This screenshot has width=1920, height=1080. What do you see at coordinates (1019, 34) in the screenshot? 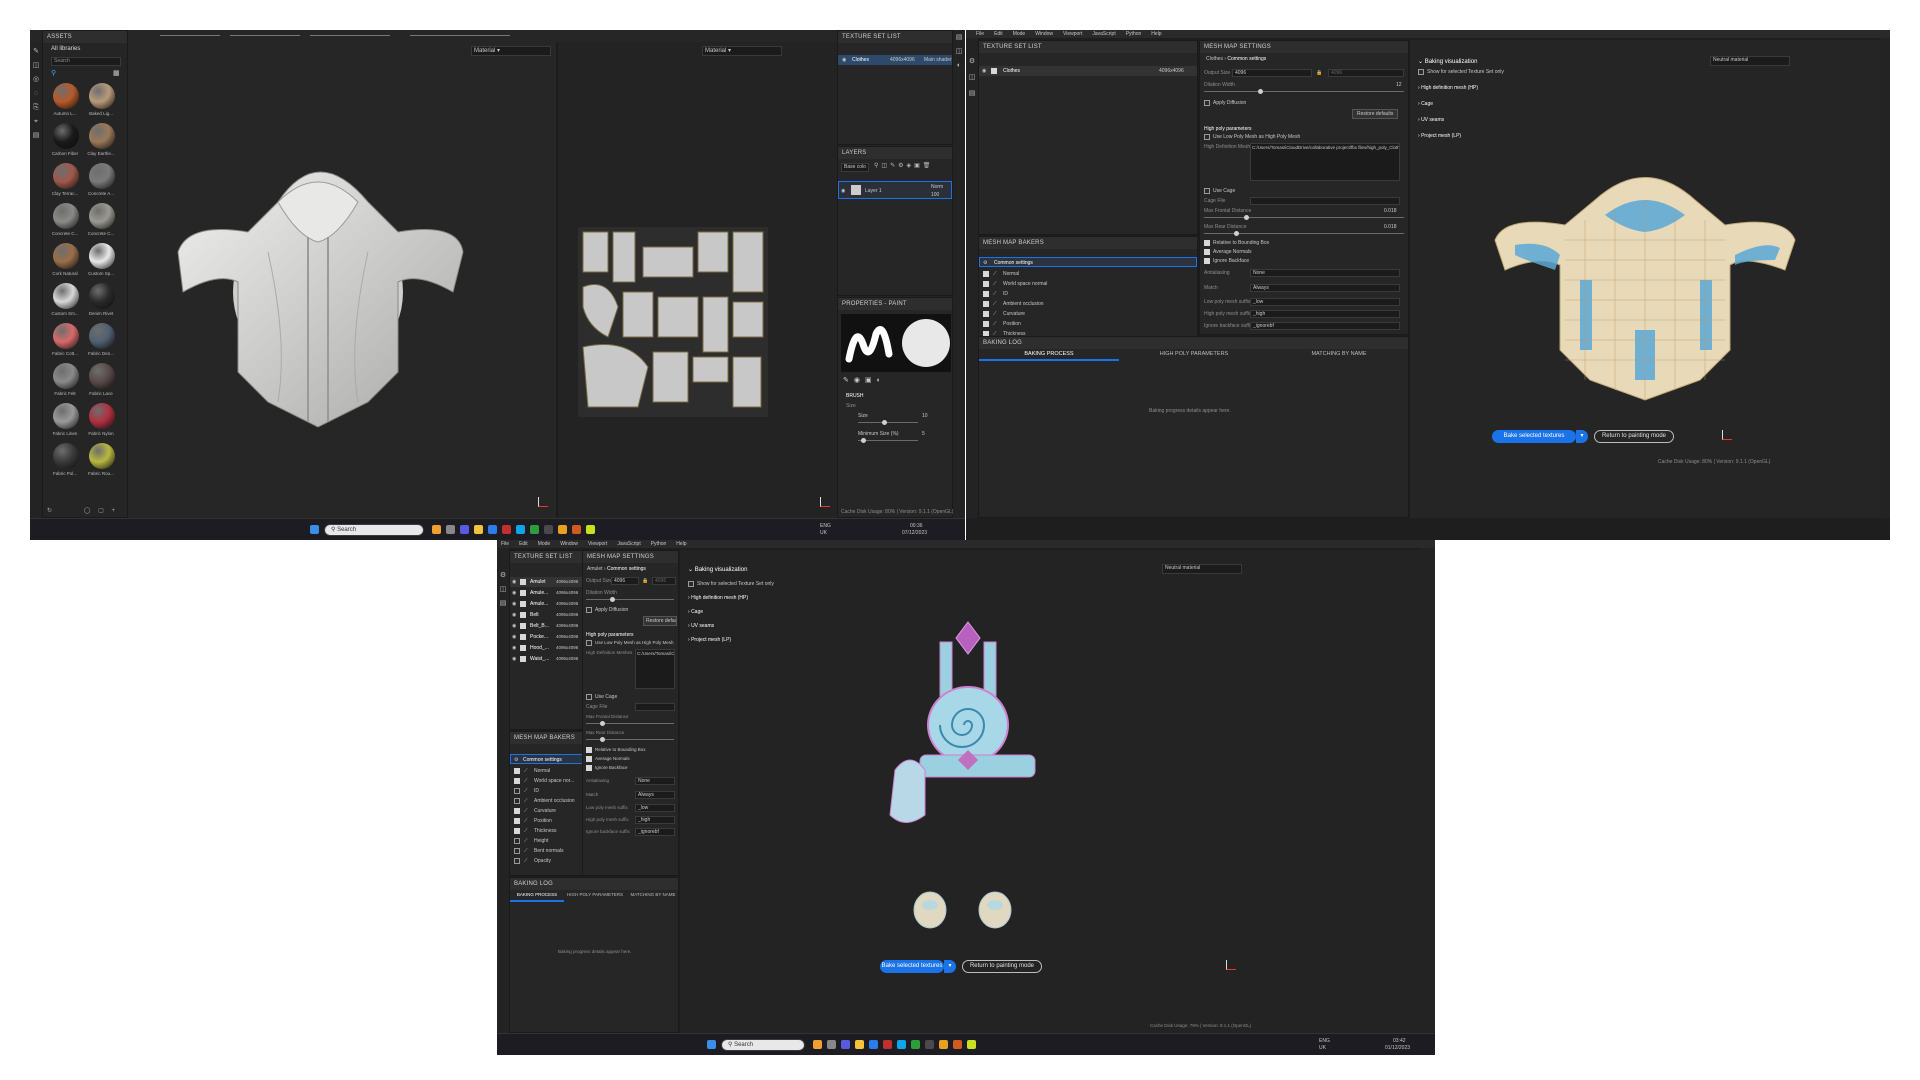
I see `menu-item: Mode` at bounding box center [1019, 34].